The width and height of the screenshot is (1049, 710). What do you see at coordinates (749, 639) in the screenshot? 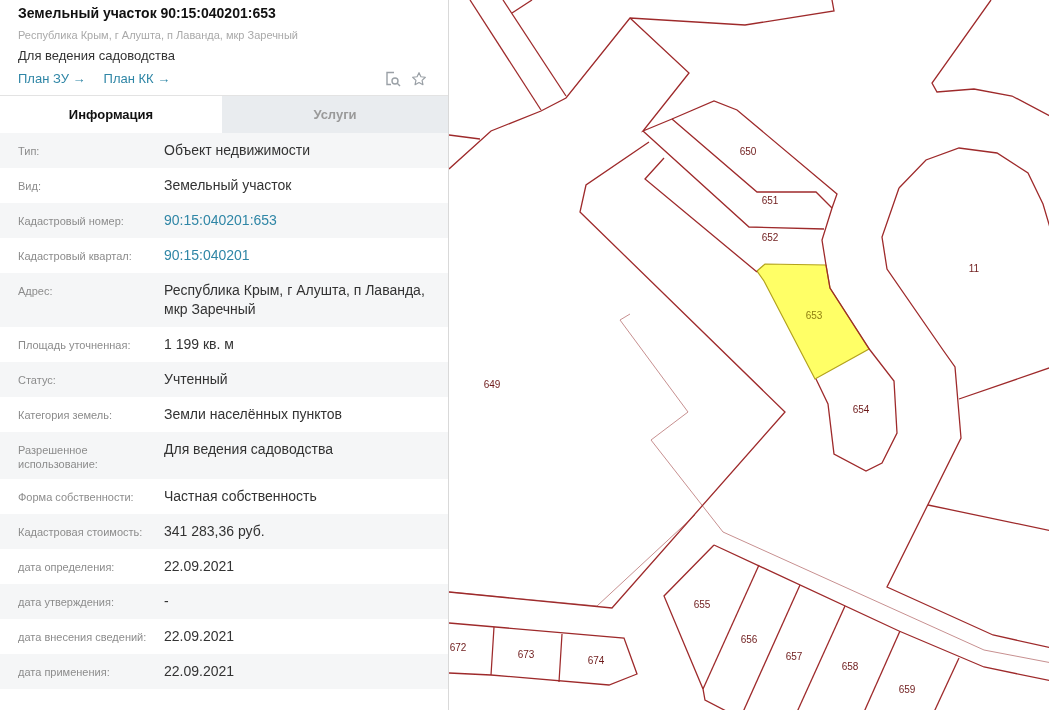
I see `parcel-number: 656` at bounding box center [749, 639].